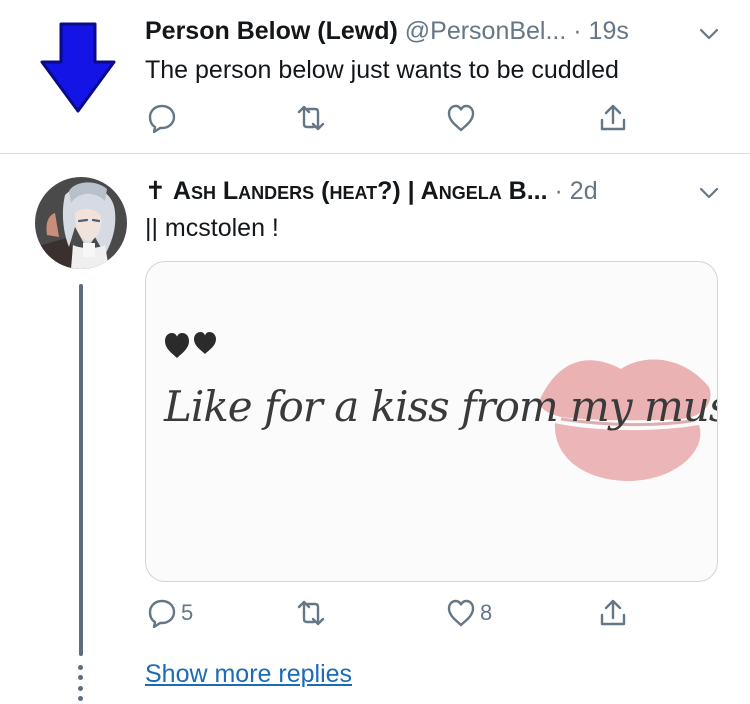 Image resolution: width=750 pixels, height=704 pixels. I want to click on reply-button: 5, so click(170, 613).